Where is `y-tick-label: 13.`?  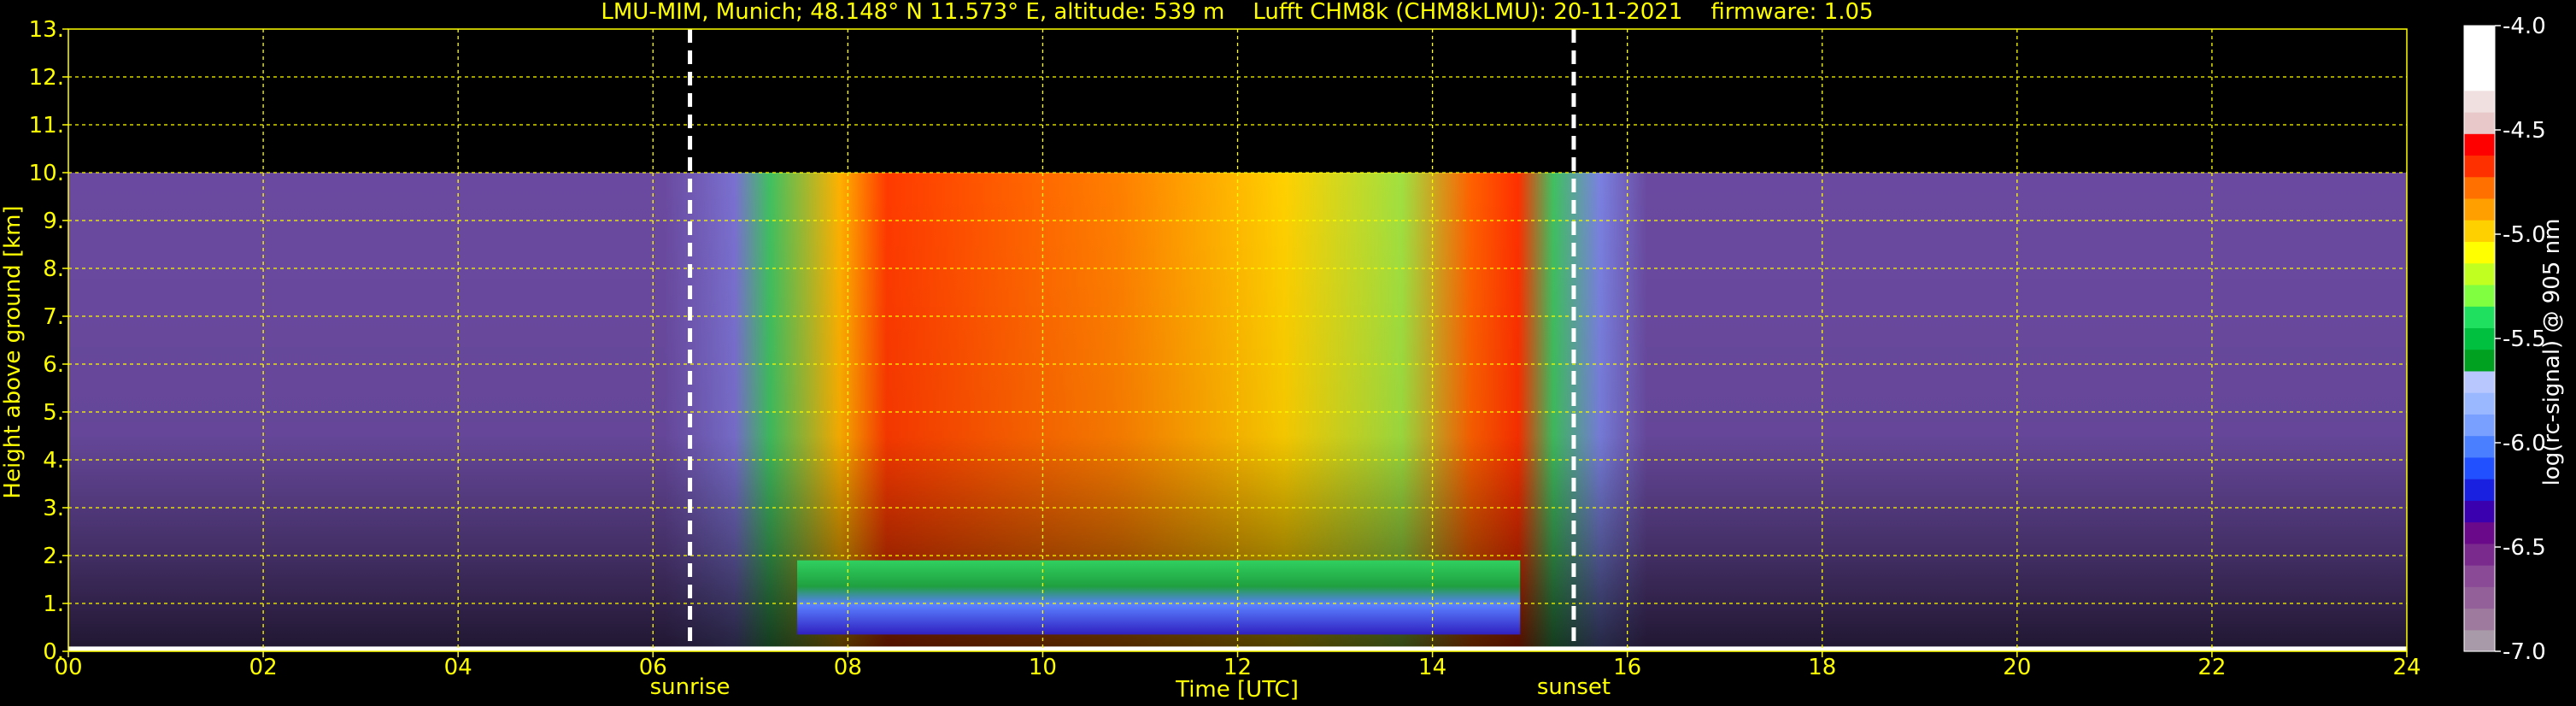
y-tick-label: 13. is located at coordinates (46, 30).